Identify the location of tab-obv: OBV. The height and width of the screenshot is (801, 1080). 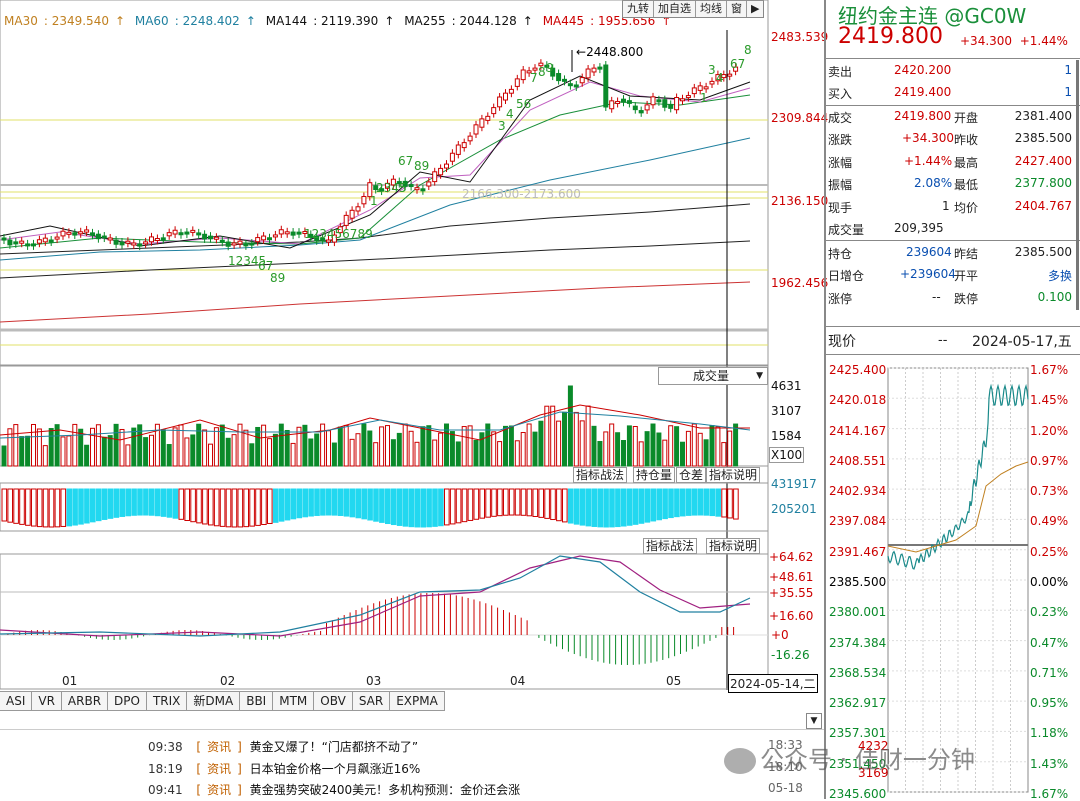
(333, 701).